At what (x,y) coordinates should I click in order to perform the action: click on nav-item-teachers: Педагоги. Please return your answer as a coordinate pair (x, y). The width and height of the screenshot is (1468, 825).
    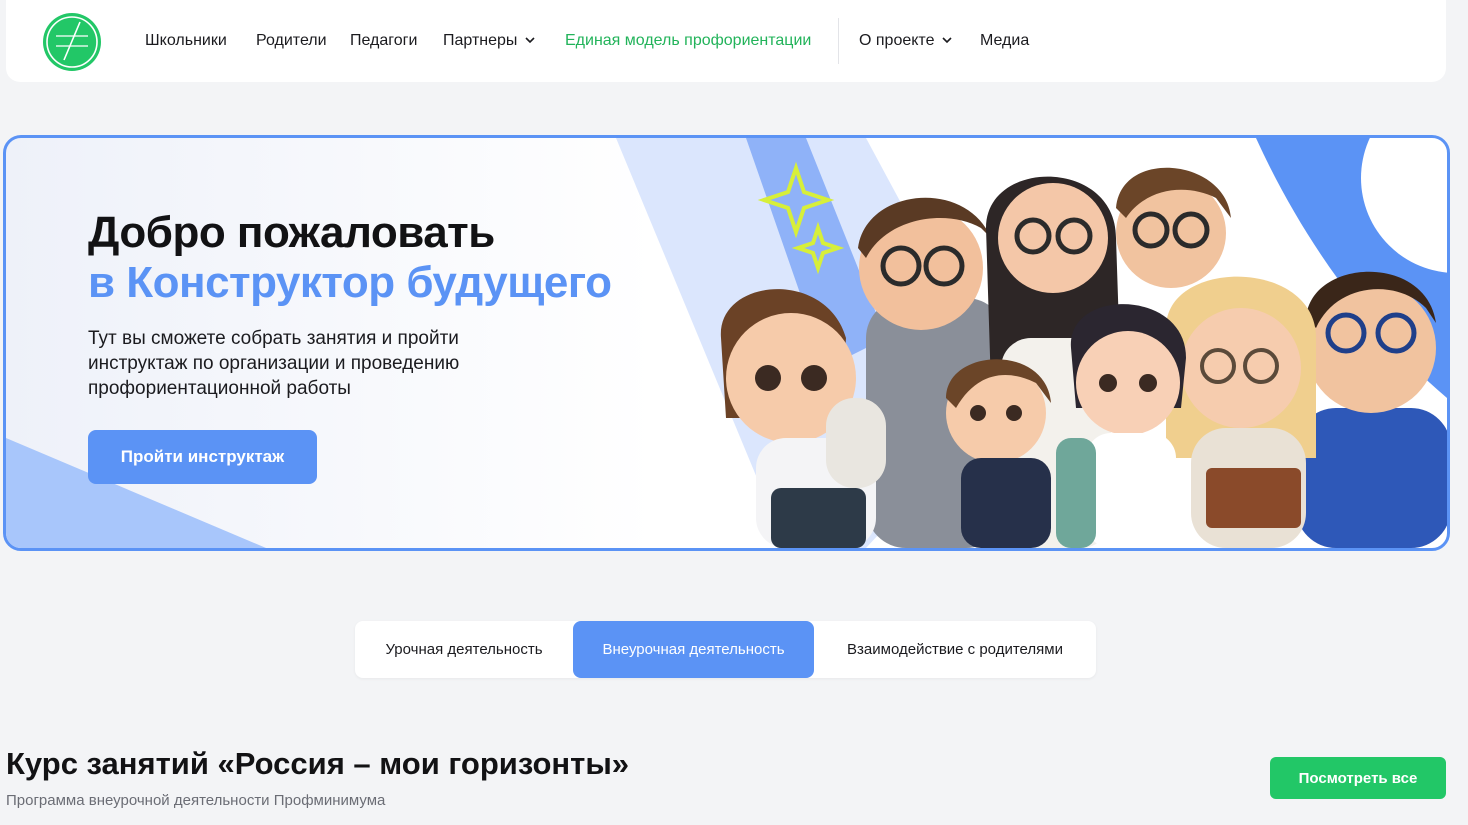
    Looking at the image, I should click on (383, 41).